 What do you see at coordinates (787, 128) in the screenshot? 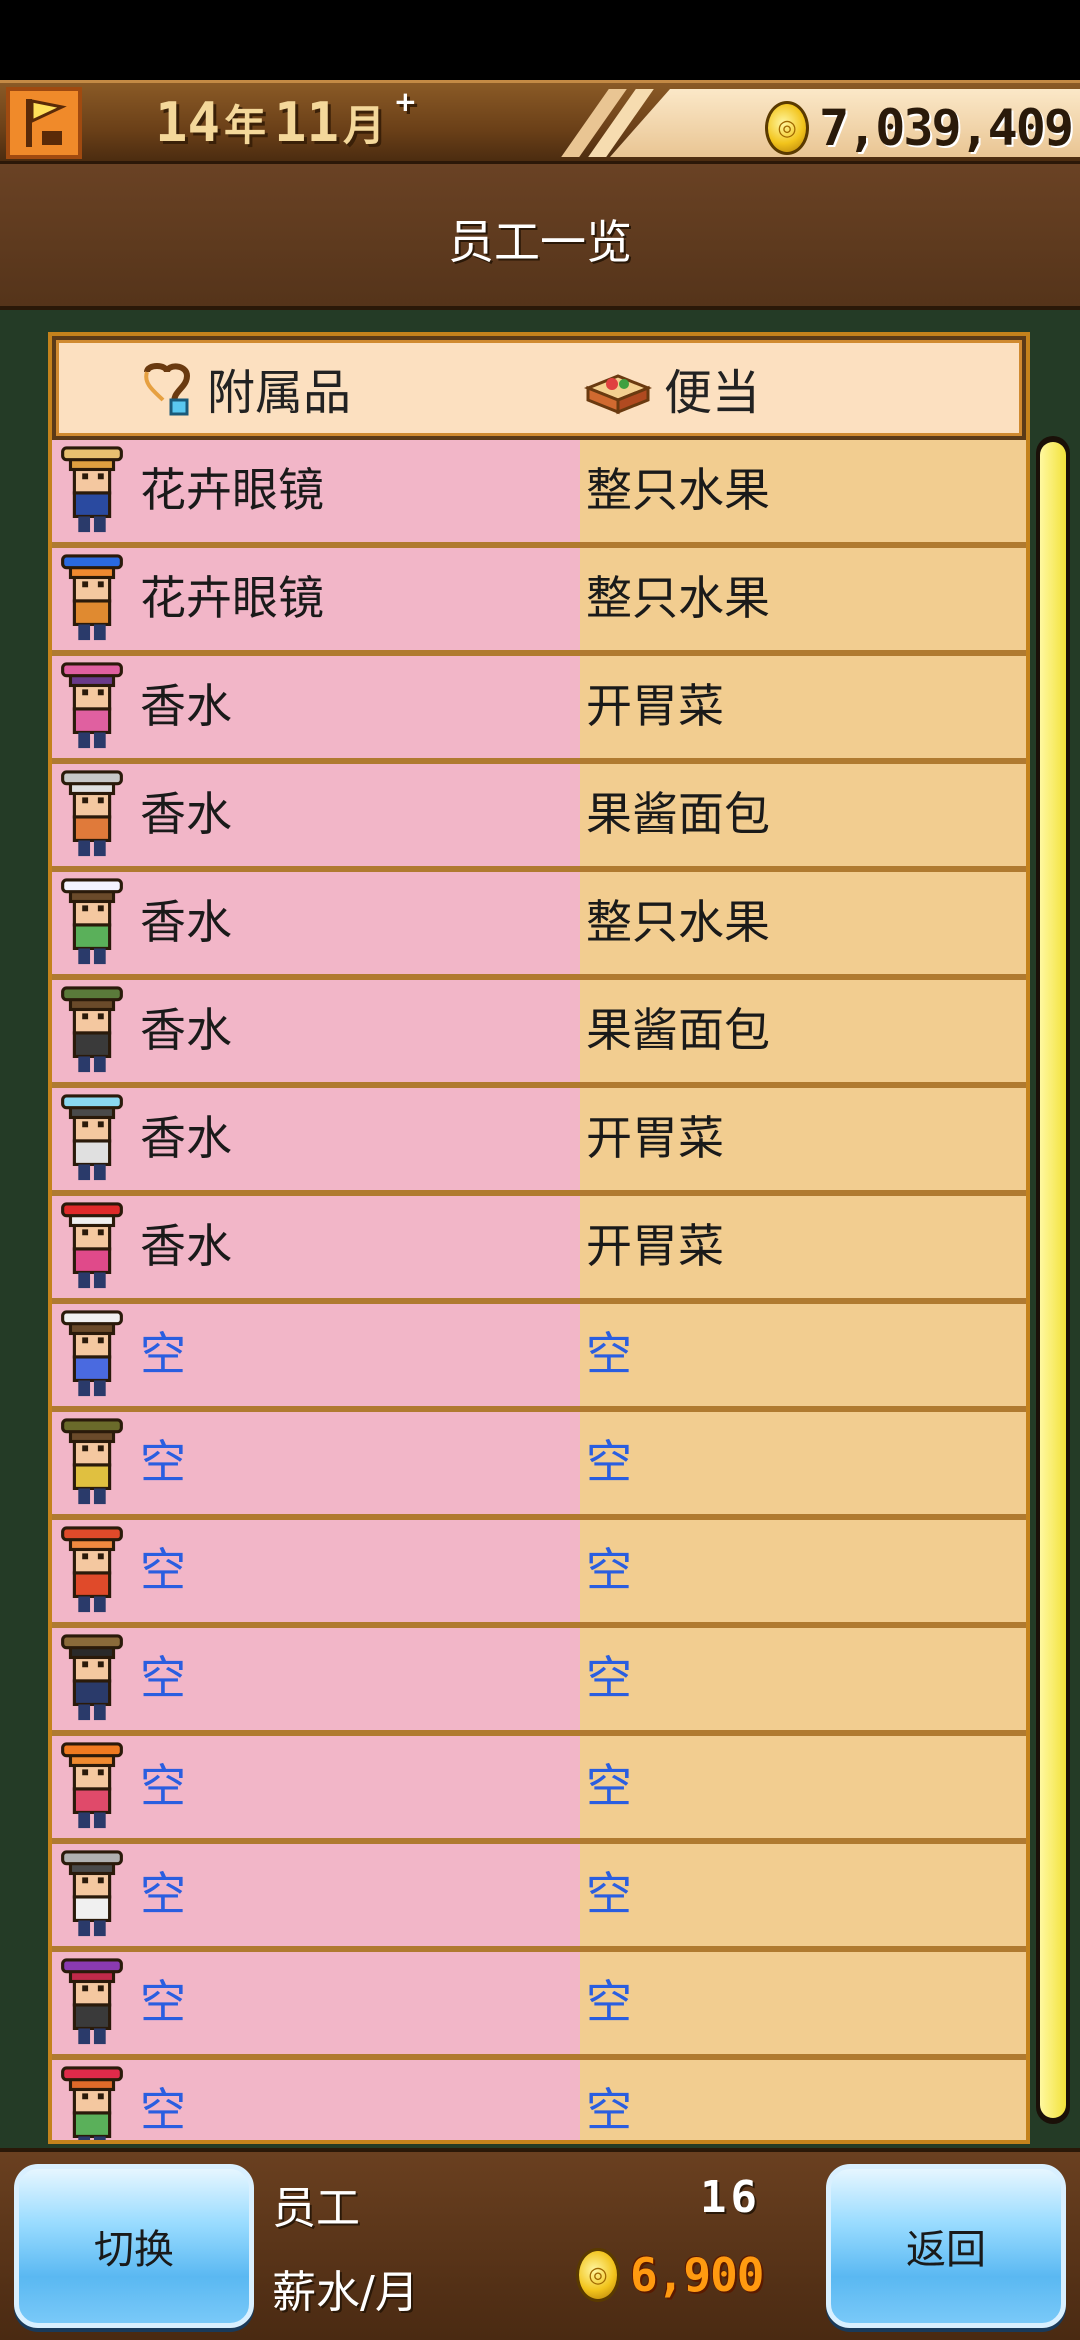
I see `coin-icon: ◎` at bounding box center [787, 128].